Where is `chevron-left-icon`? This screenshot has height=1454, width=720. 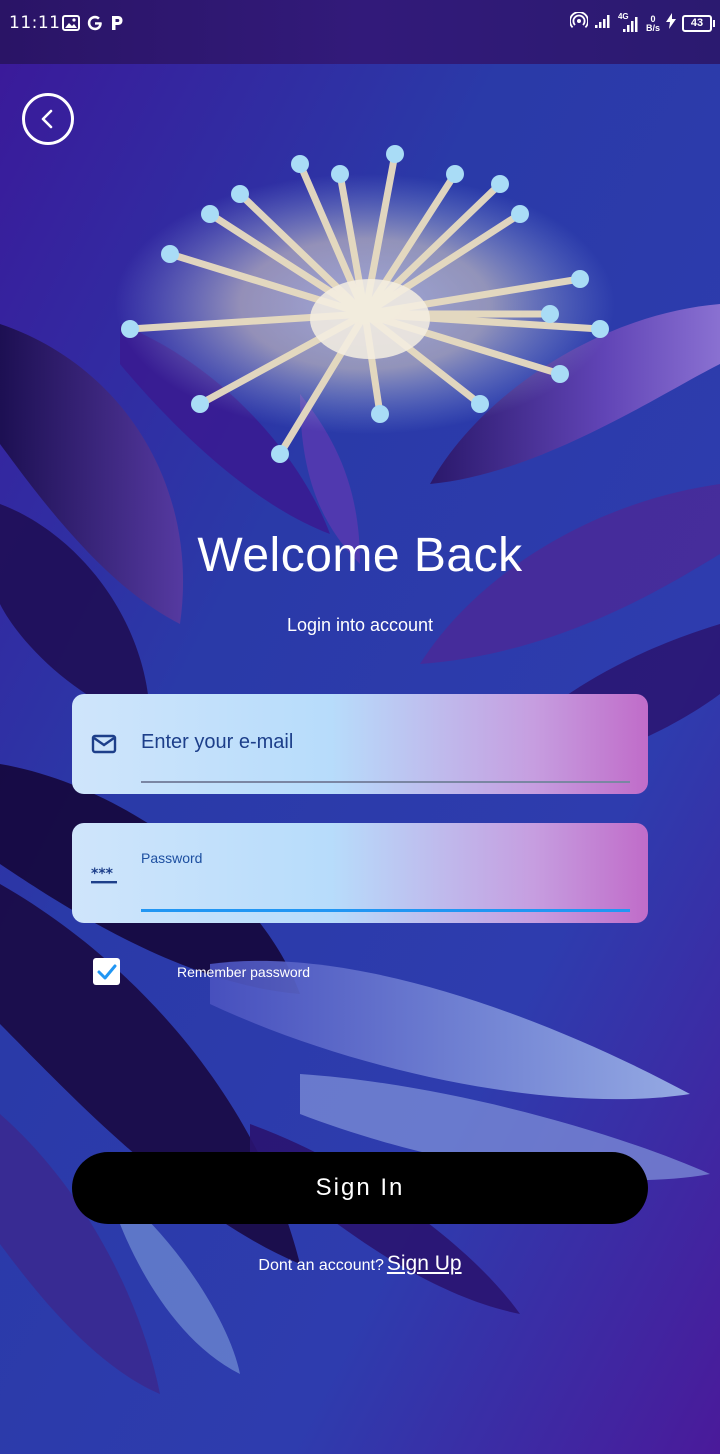 chevron-left-icon is located at coordinates (47, 119).